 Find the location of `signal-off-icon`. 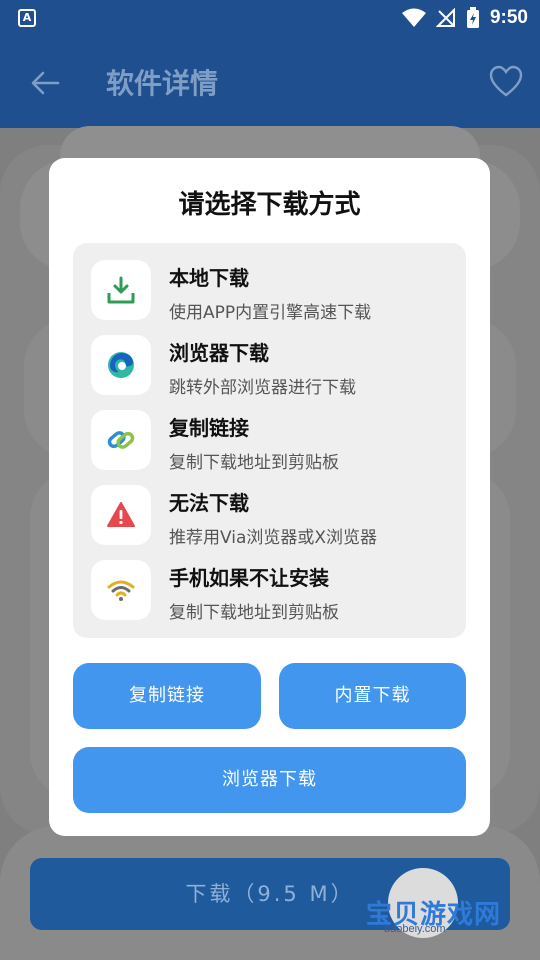

signal-off-icon is located at coordinates (445, 17).